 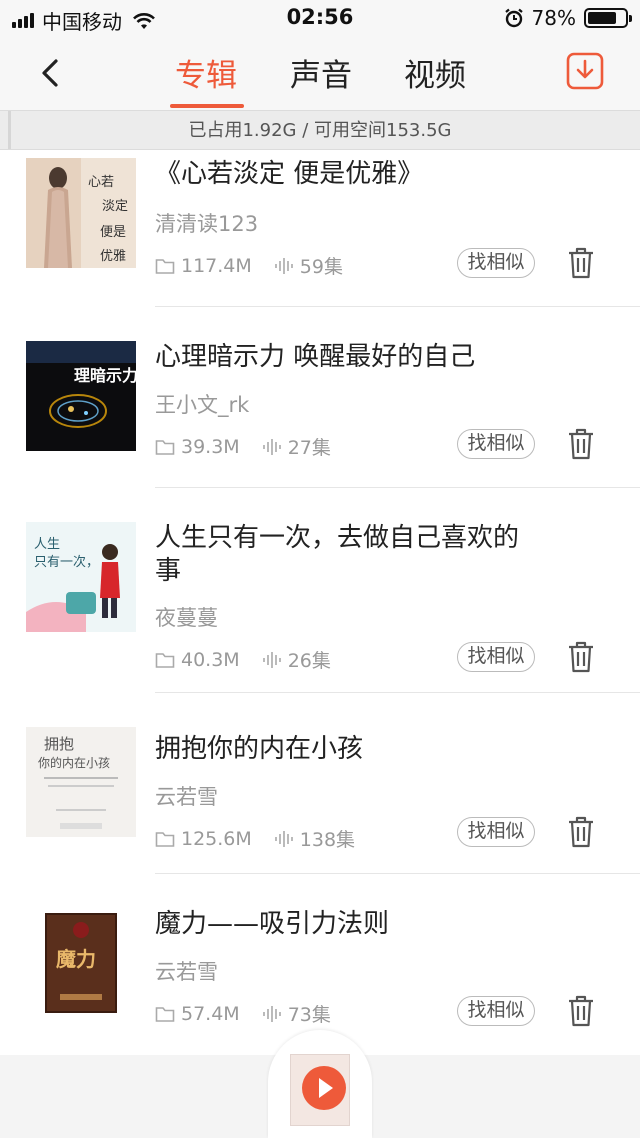 What do you see at coordinates (289, 174) in the screenshot?
I see `album-title: 《心若淡定 便是优雅》` at bounding box center [289, 174].